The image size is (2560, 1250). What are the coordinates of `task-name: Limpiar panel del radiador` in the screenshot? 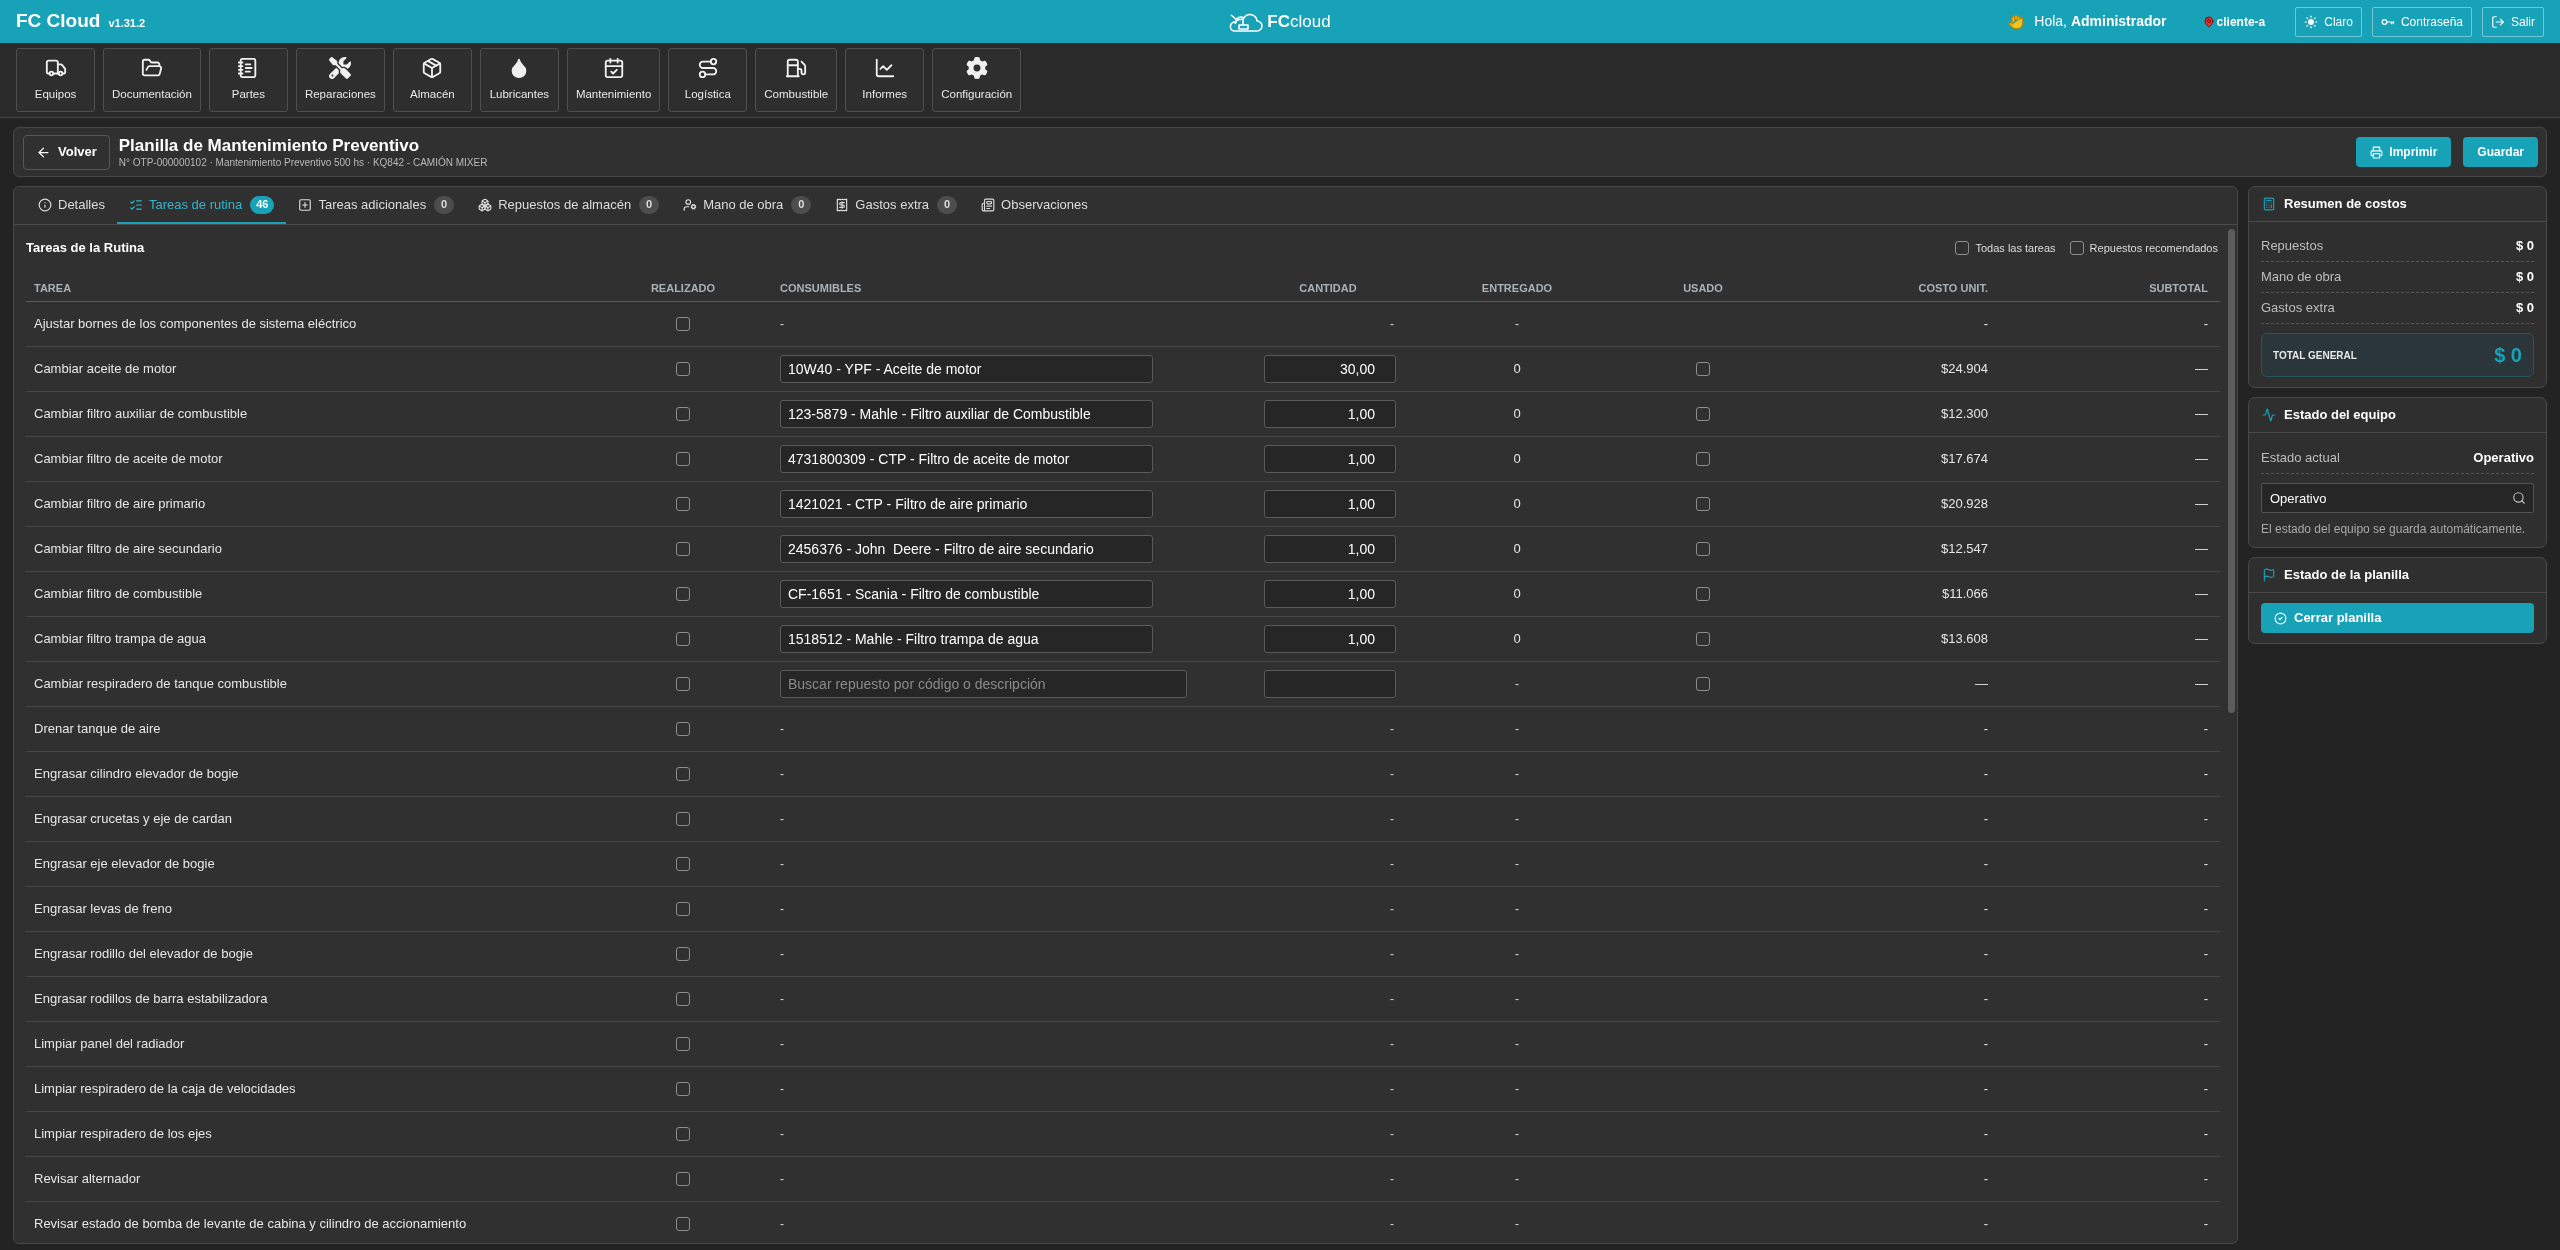 It's located at (109, 1044).